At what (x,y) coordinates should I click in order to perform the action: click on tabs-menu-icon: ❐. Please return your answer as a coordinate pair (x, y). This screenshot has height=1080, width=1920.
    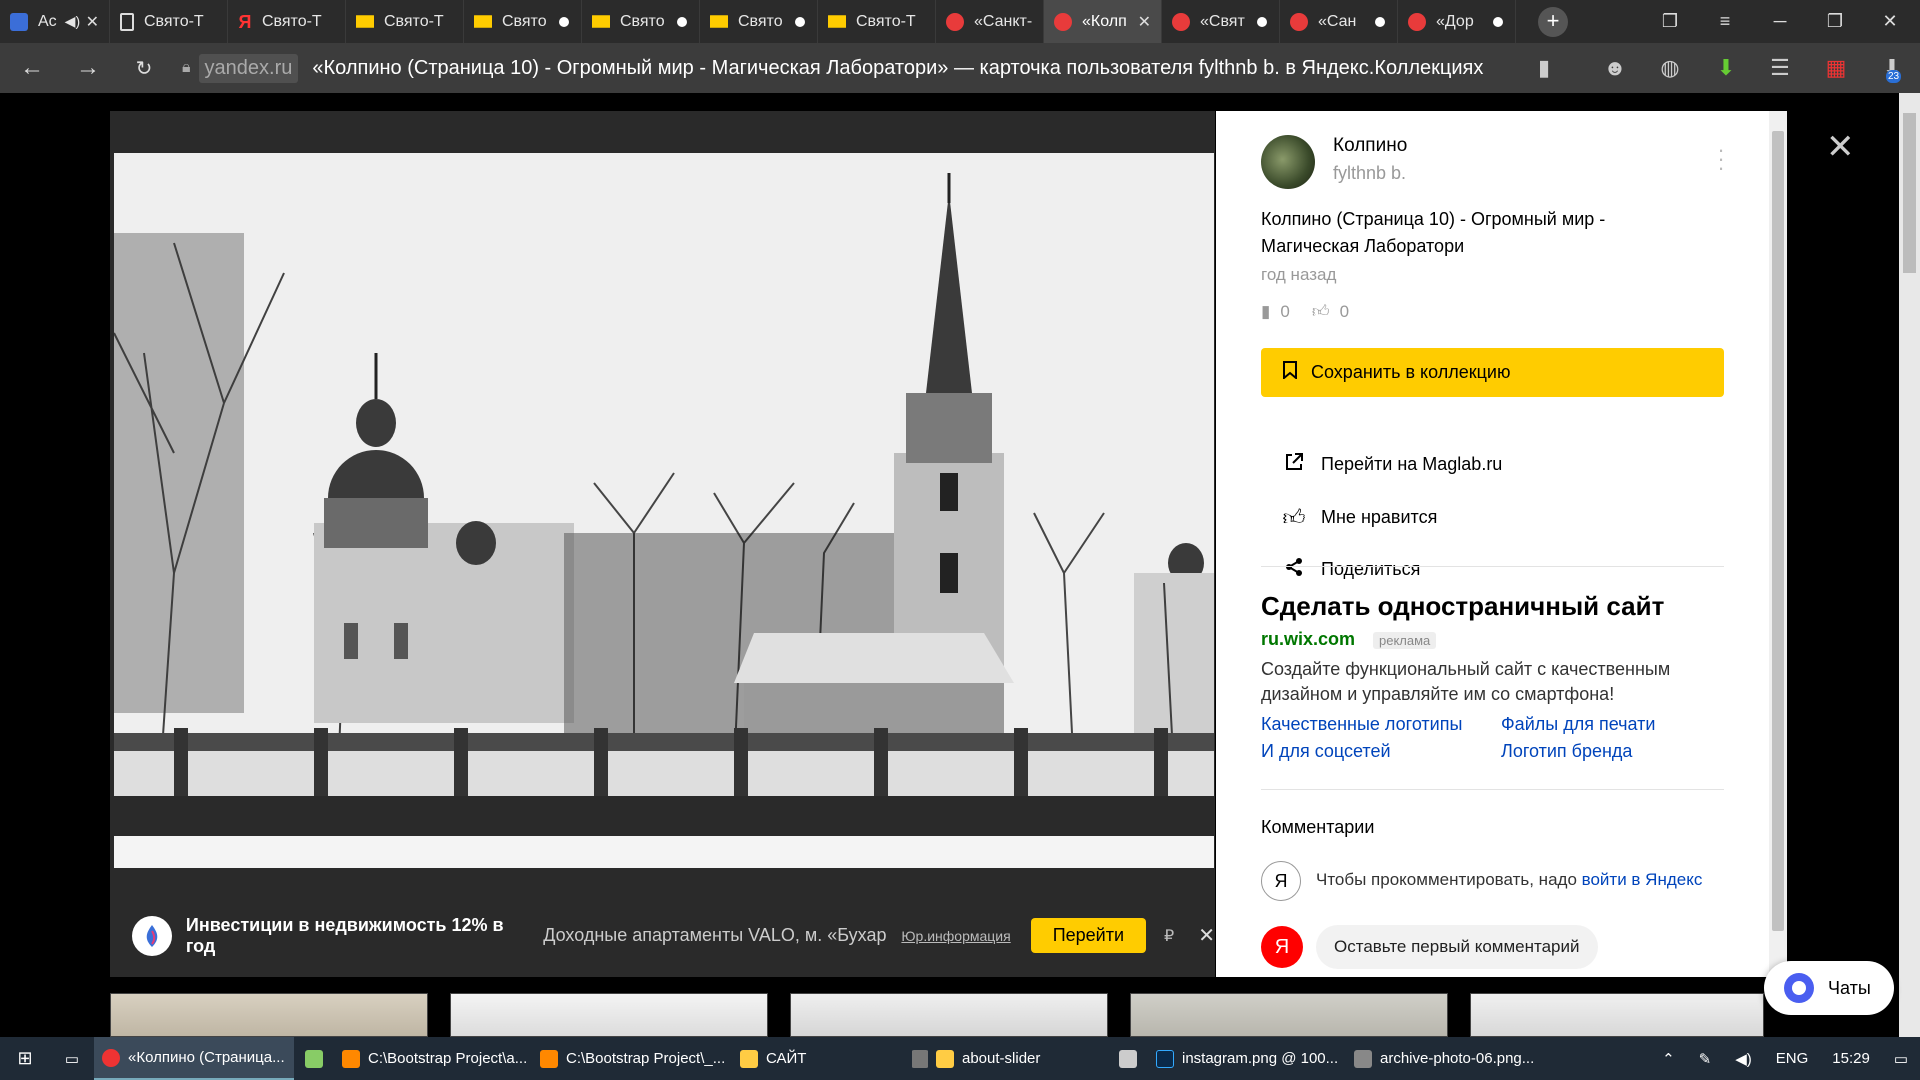
    Looking at the image, I should click on (1670, 21).